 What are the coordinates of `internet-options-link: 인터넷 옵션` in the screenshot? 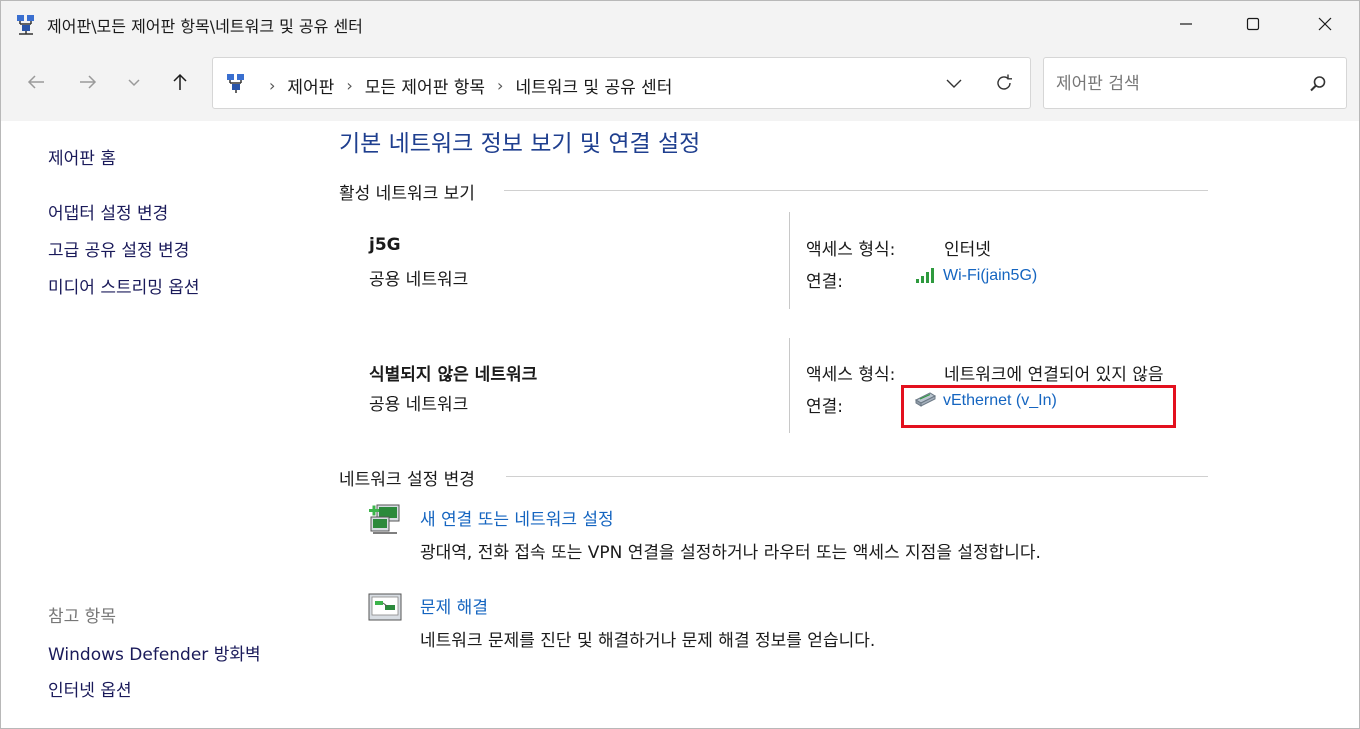 It's located at (90, 688).